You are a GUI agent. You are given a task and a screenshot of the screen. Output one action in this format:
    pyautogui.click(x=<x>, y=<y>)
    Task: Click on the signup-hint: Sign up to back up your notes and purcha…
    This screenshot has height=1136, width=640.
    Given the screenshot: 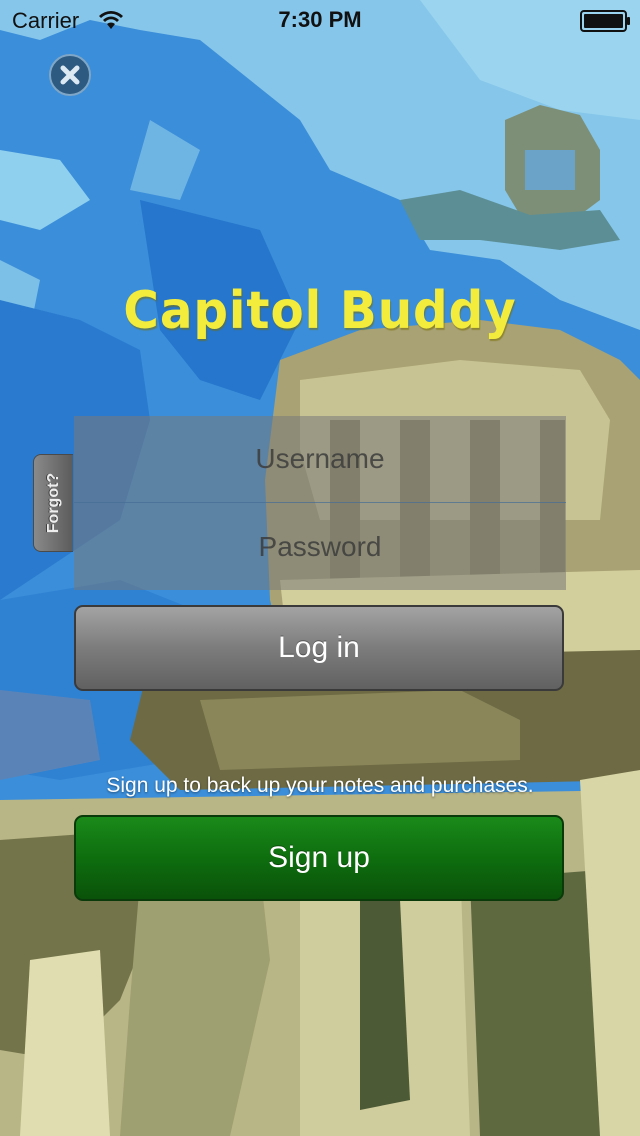 What is the action you would take?
    pyautogui.click(x=320, y=785)
    